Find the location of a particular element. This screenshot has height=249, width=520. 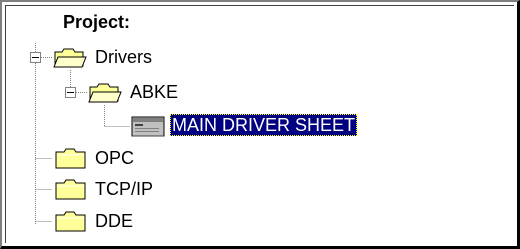

tree-node-label: DDE is located at coordinates (114, 221).